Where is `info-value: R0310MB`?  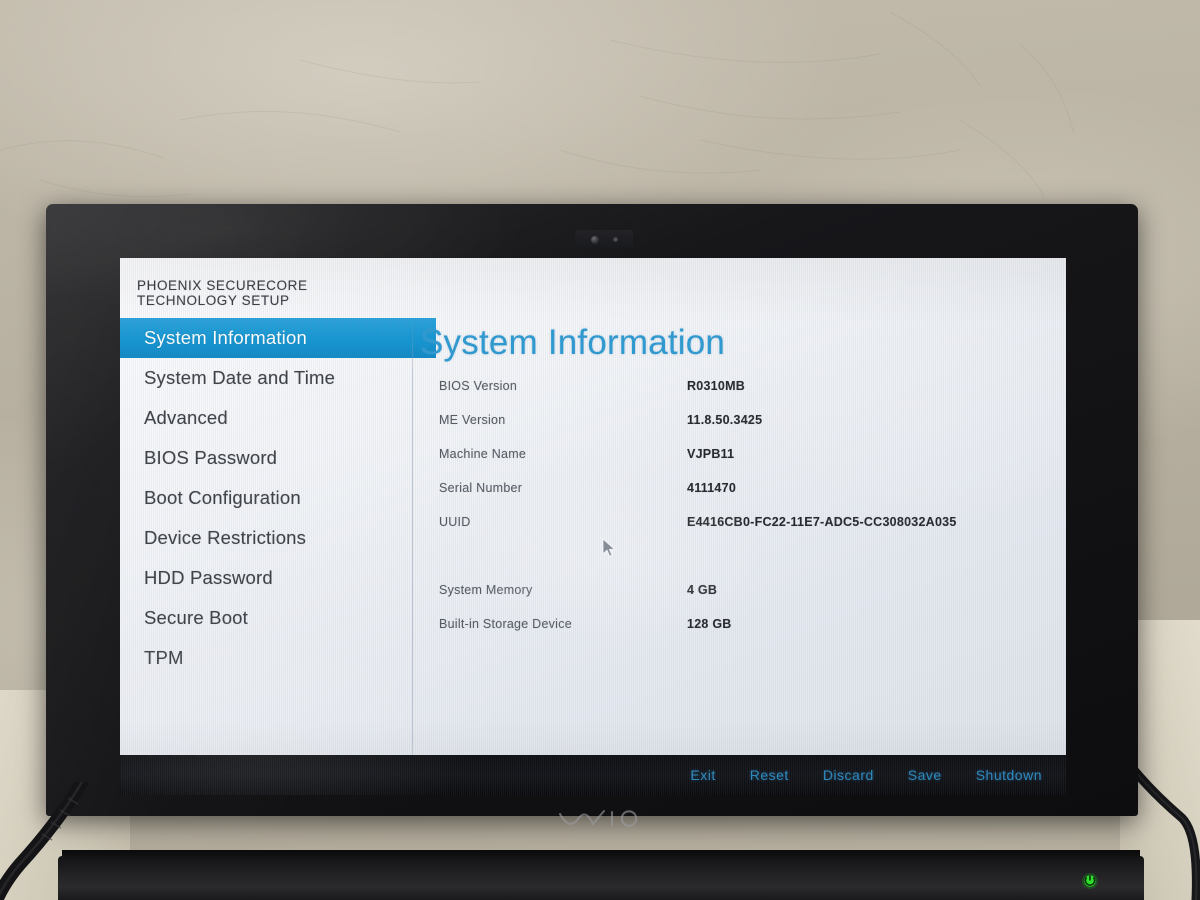
info-value: R0310MB is located at coordinates (716, 386).